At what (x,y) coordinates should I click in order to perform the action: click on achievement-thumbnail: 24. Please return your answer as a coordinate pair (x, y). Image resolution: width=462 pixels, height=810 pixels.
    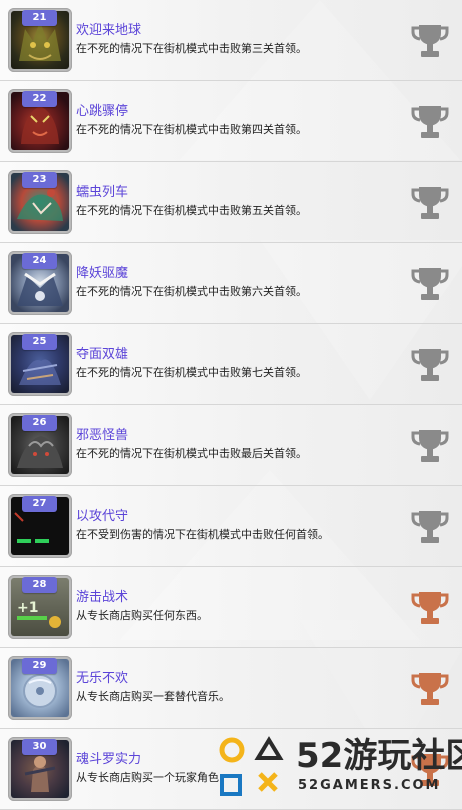
    Looking at the image, I should click on (40, 283).